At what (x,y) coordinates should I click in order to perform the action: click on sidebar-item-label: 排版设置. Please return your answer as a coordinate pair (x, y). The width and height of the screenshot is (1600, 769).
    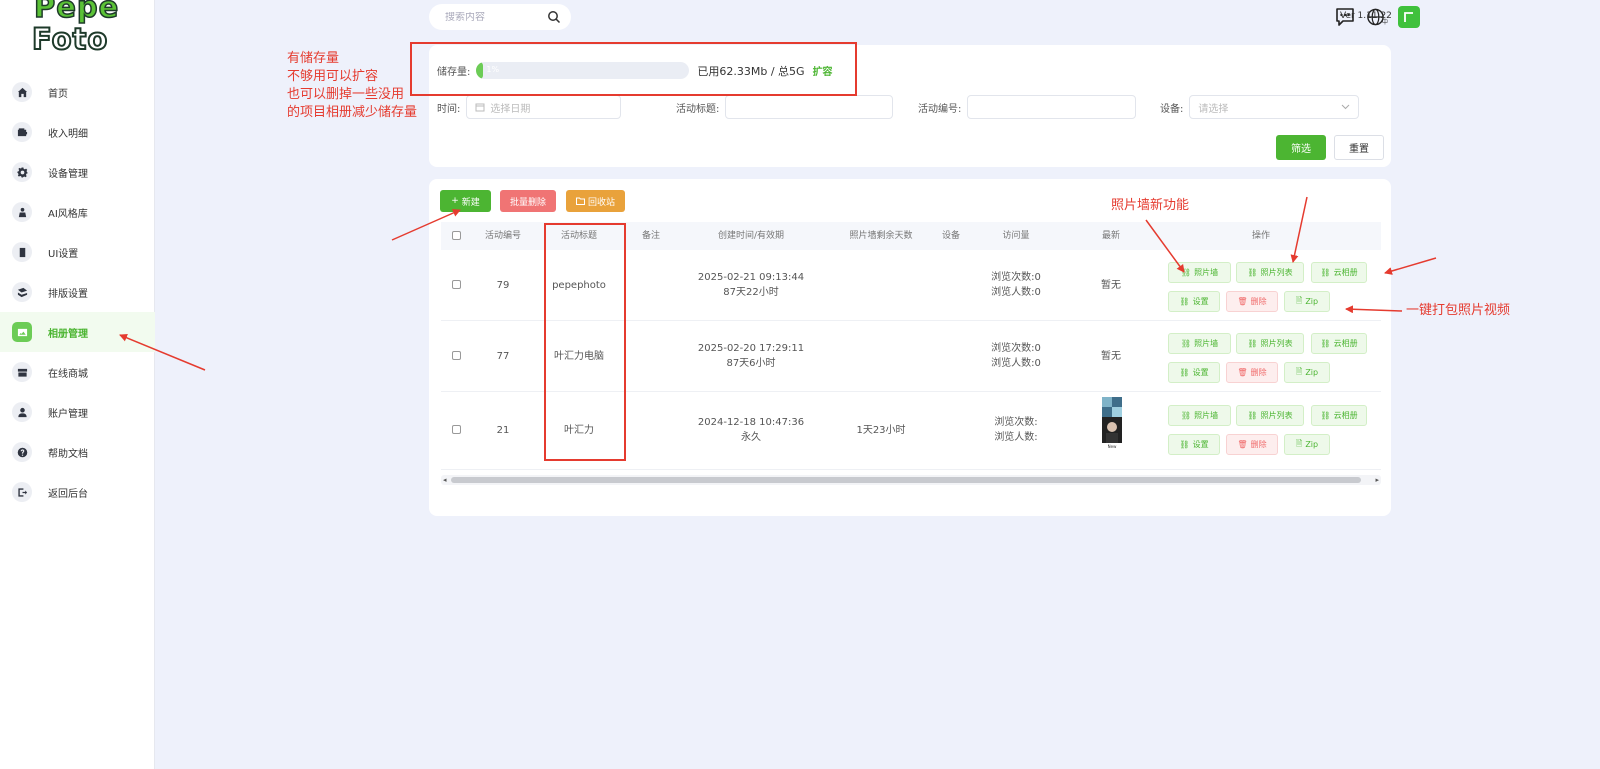
    Looking at the image, I should click on (68, 294).